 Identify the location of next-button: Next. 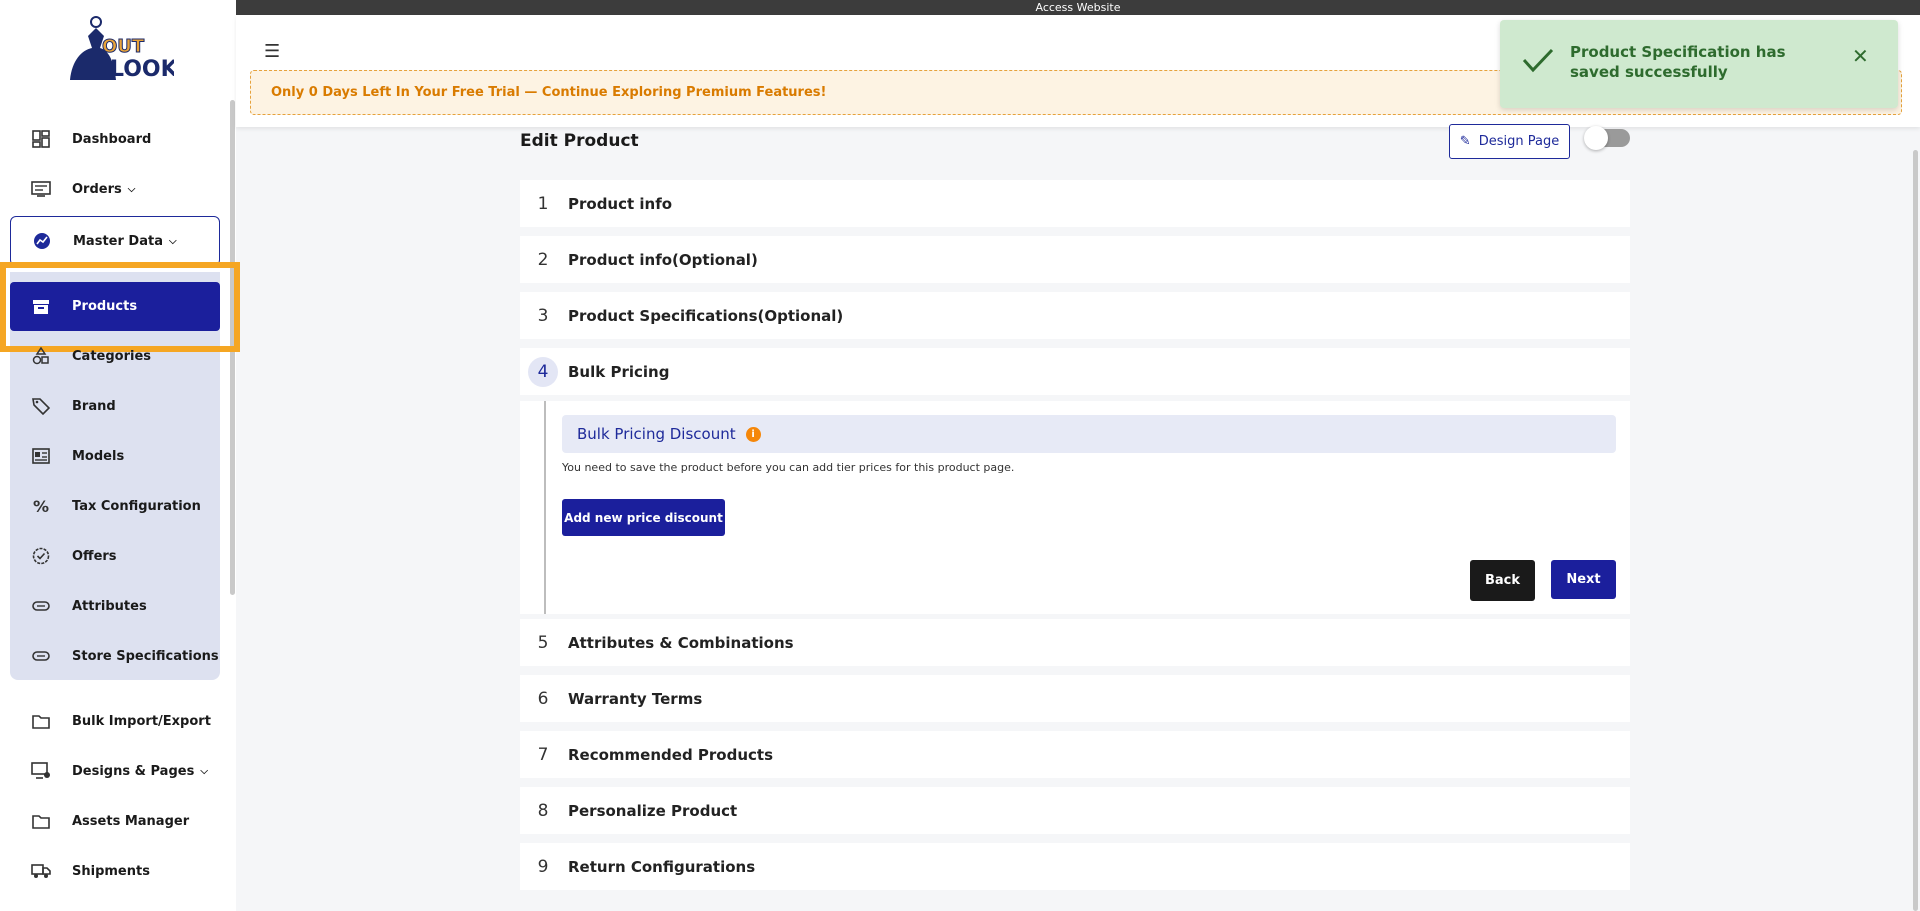
(1583, 579).